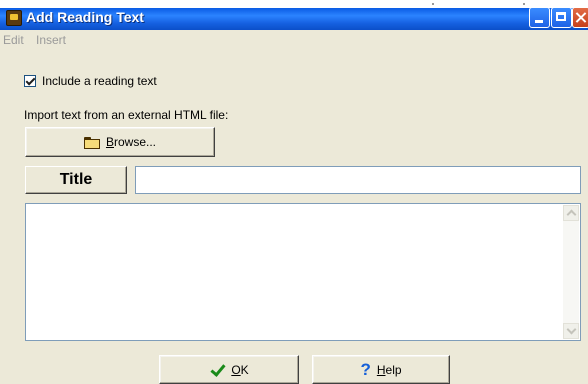 The height and width of the screenshot is (384, 588). I want to click on vertical-scrollbar, so click(571, 272).